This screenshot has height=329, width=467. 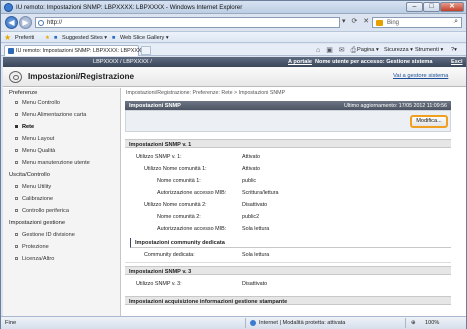 What do you see at coordinates (114, 37) in the screenshot?
I see `web-slice-icon: ■` at bounding box center [114, 37].